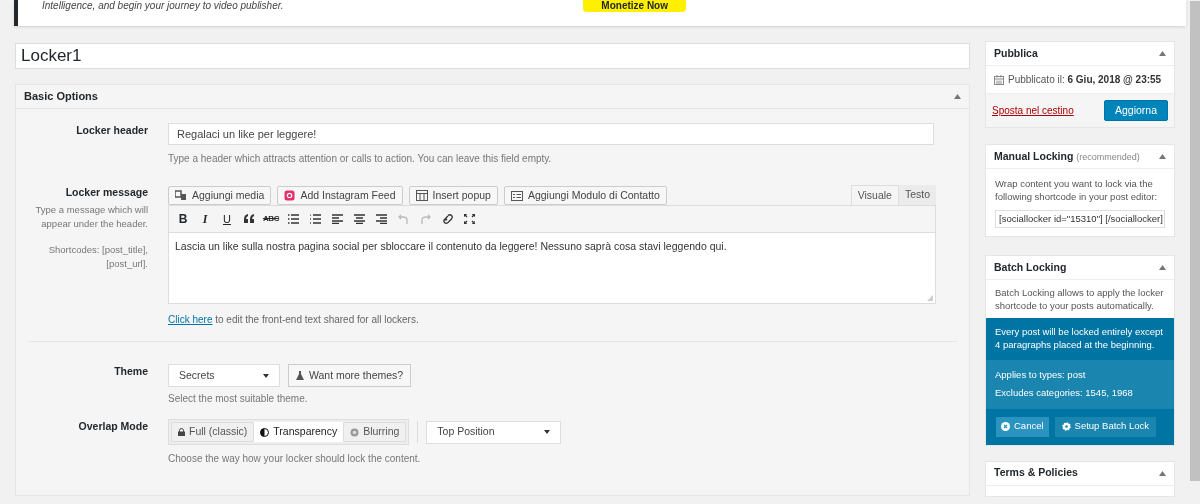 This screenshot has width=1200, height=504. I want to click on message-text: Lascia un like sulla nostra pagina social per sbloccare il contenuto da leggere! Nessuno saprà cosa stavi leggendo qui., so click(451, 246).